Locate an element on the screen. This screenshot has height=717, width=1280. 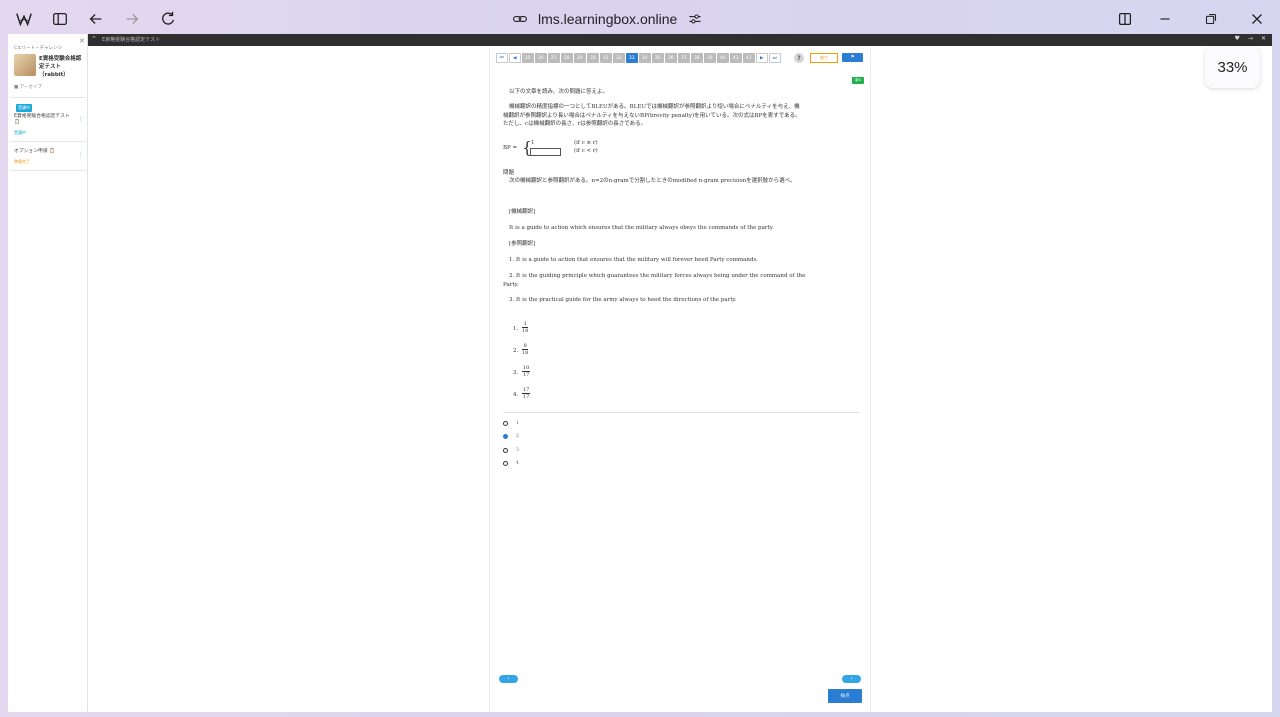
blank-box is located at coordinates (545, 152).